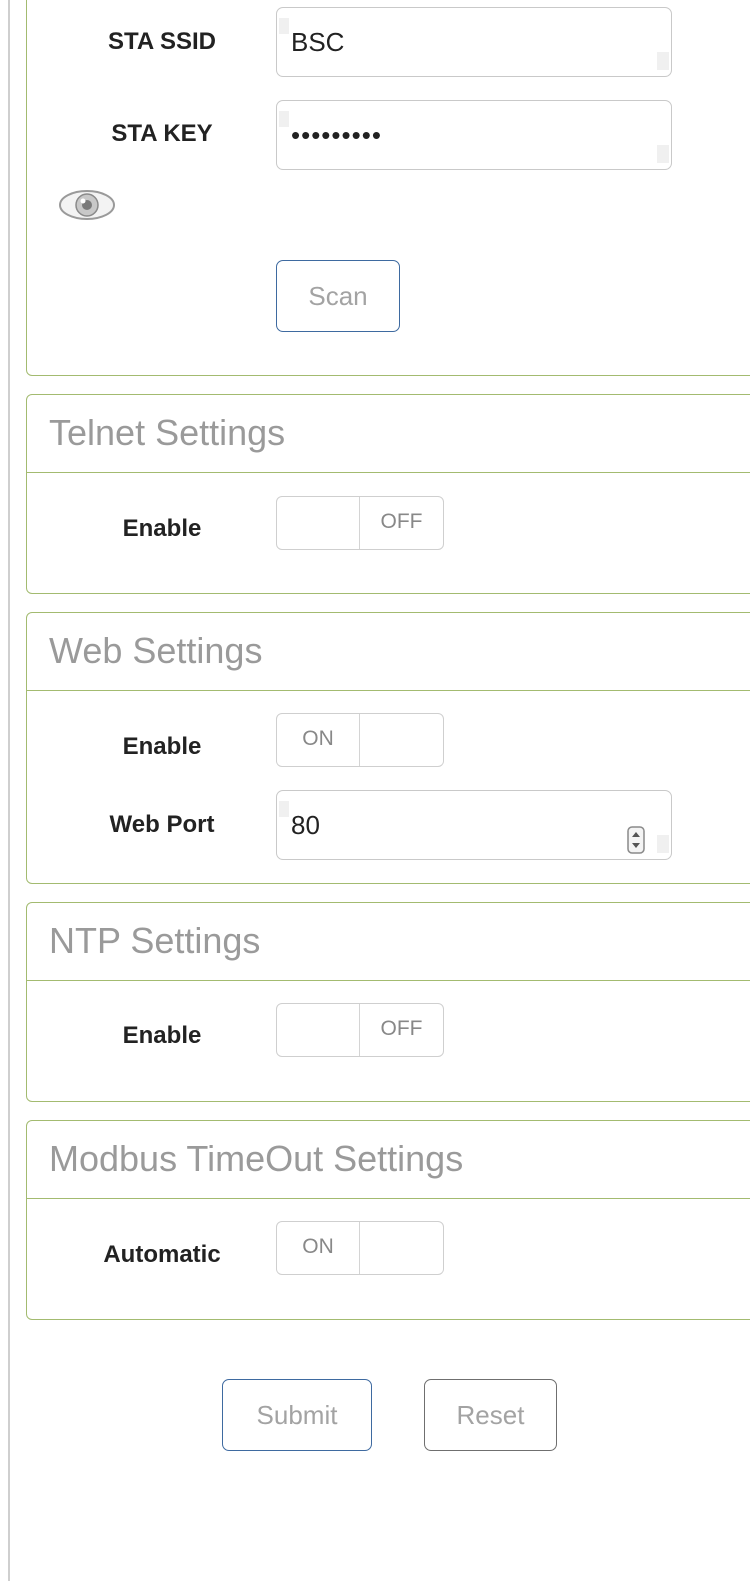  Describe the element at coordinates (297, 1415) in the screenshot. I see `submit-button: Submit` at that location.